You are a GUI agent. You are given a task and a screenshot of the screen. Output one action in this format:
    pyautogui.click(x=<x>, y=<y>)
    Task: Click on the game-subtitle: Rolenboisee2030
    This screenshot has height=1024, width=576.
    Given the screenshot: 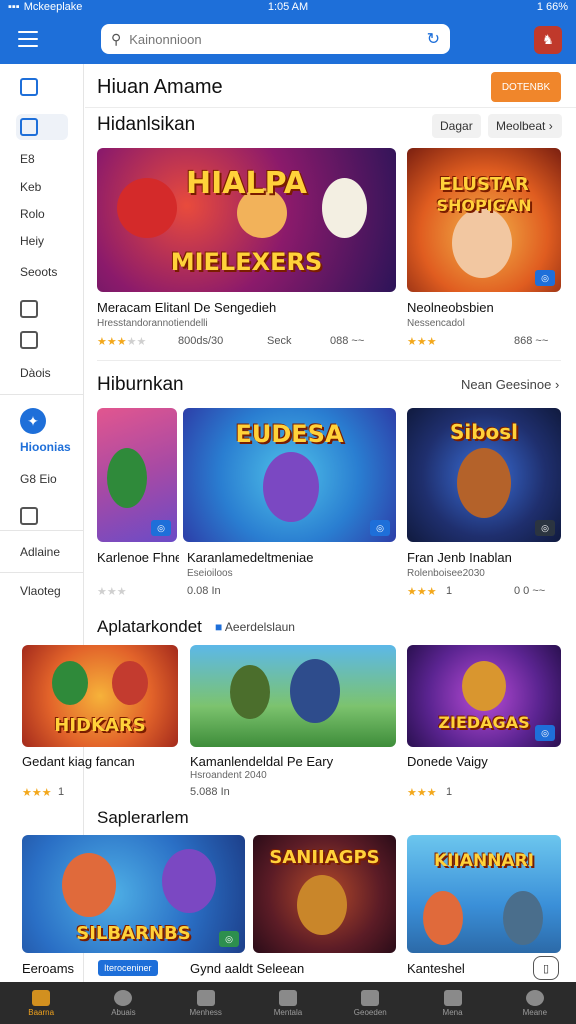 What is the action you would take?
    pyautogui.click(x=446, y=573)
    